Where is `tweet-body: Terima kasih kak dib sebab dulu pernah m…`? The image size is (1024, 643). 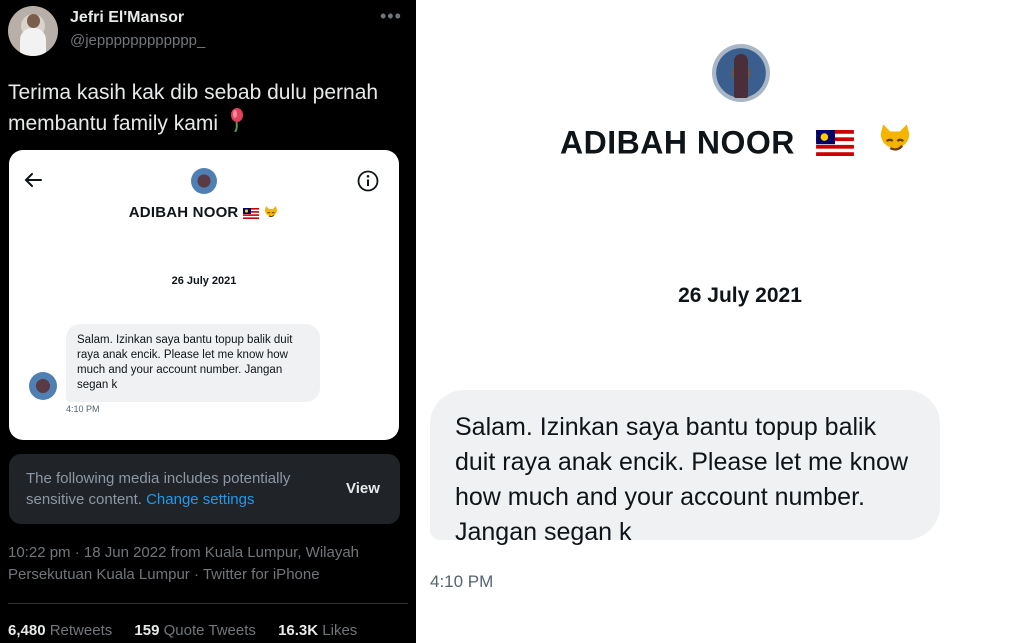
tweet-body: Terima kasih kak dib sebab dulu pernah m… is located at coordinates (193, 108).